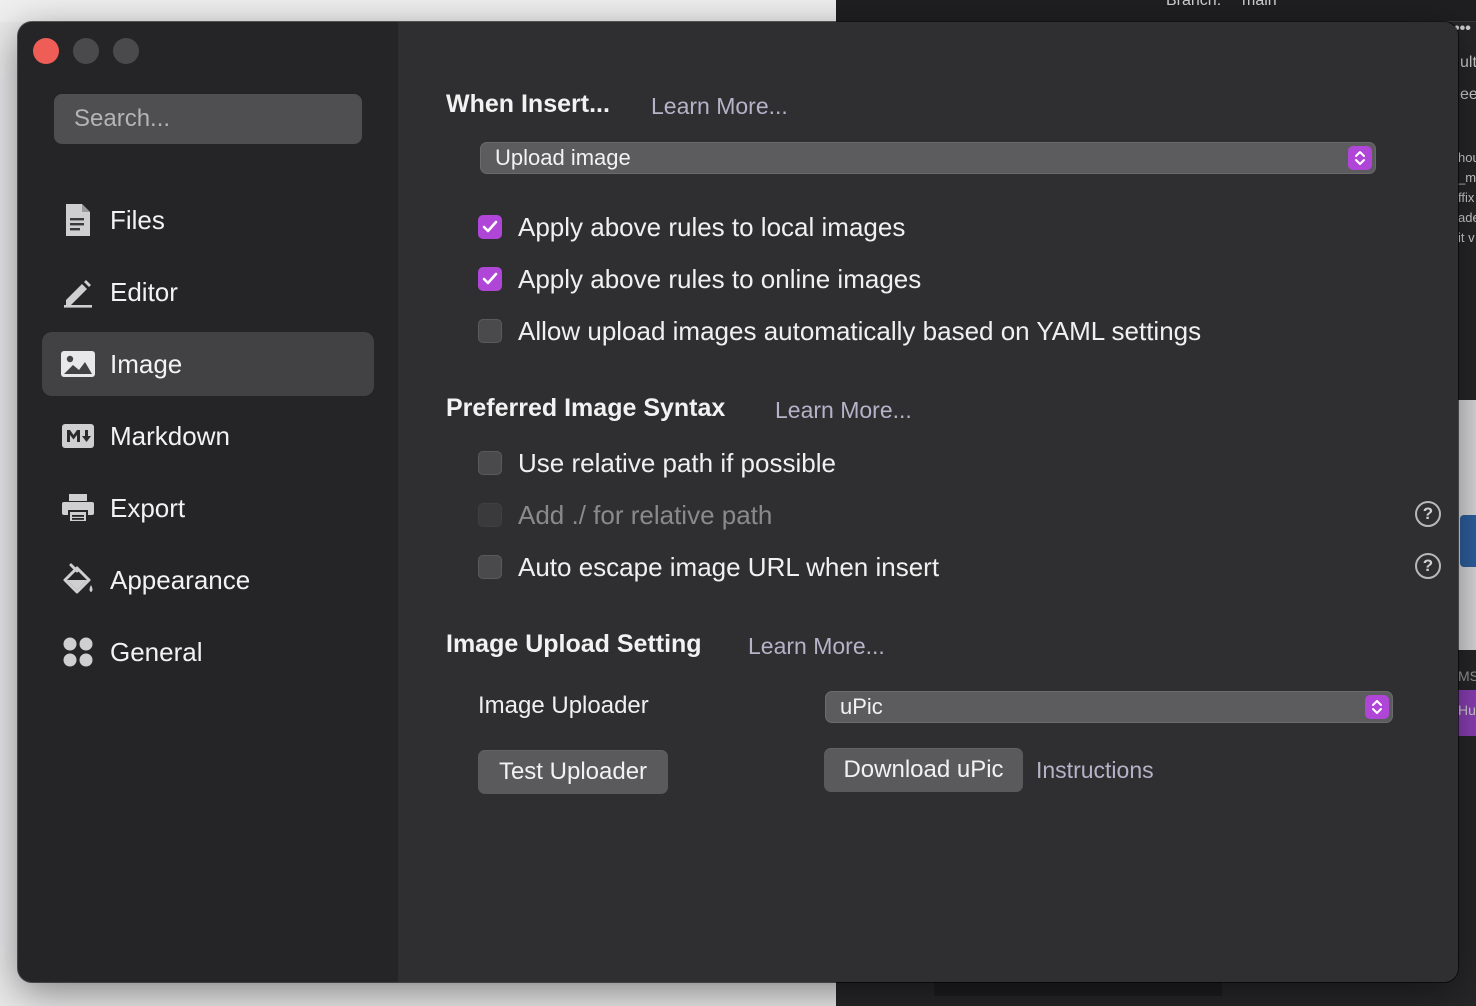 This screenshot has height=1006, width=1476. Describe the element at coordinates (1194, 4) in the screenshot. I see `background-branch-label: Branch:` at that location.